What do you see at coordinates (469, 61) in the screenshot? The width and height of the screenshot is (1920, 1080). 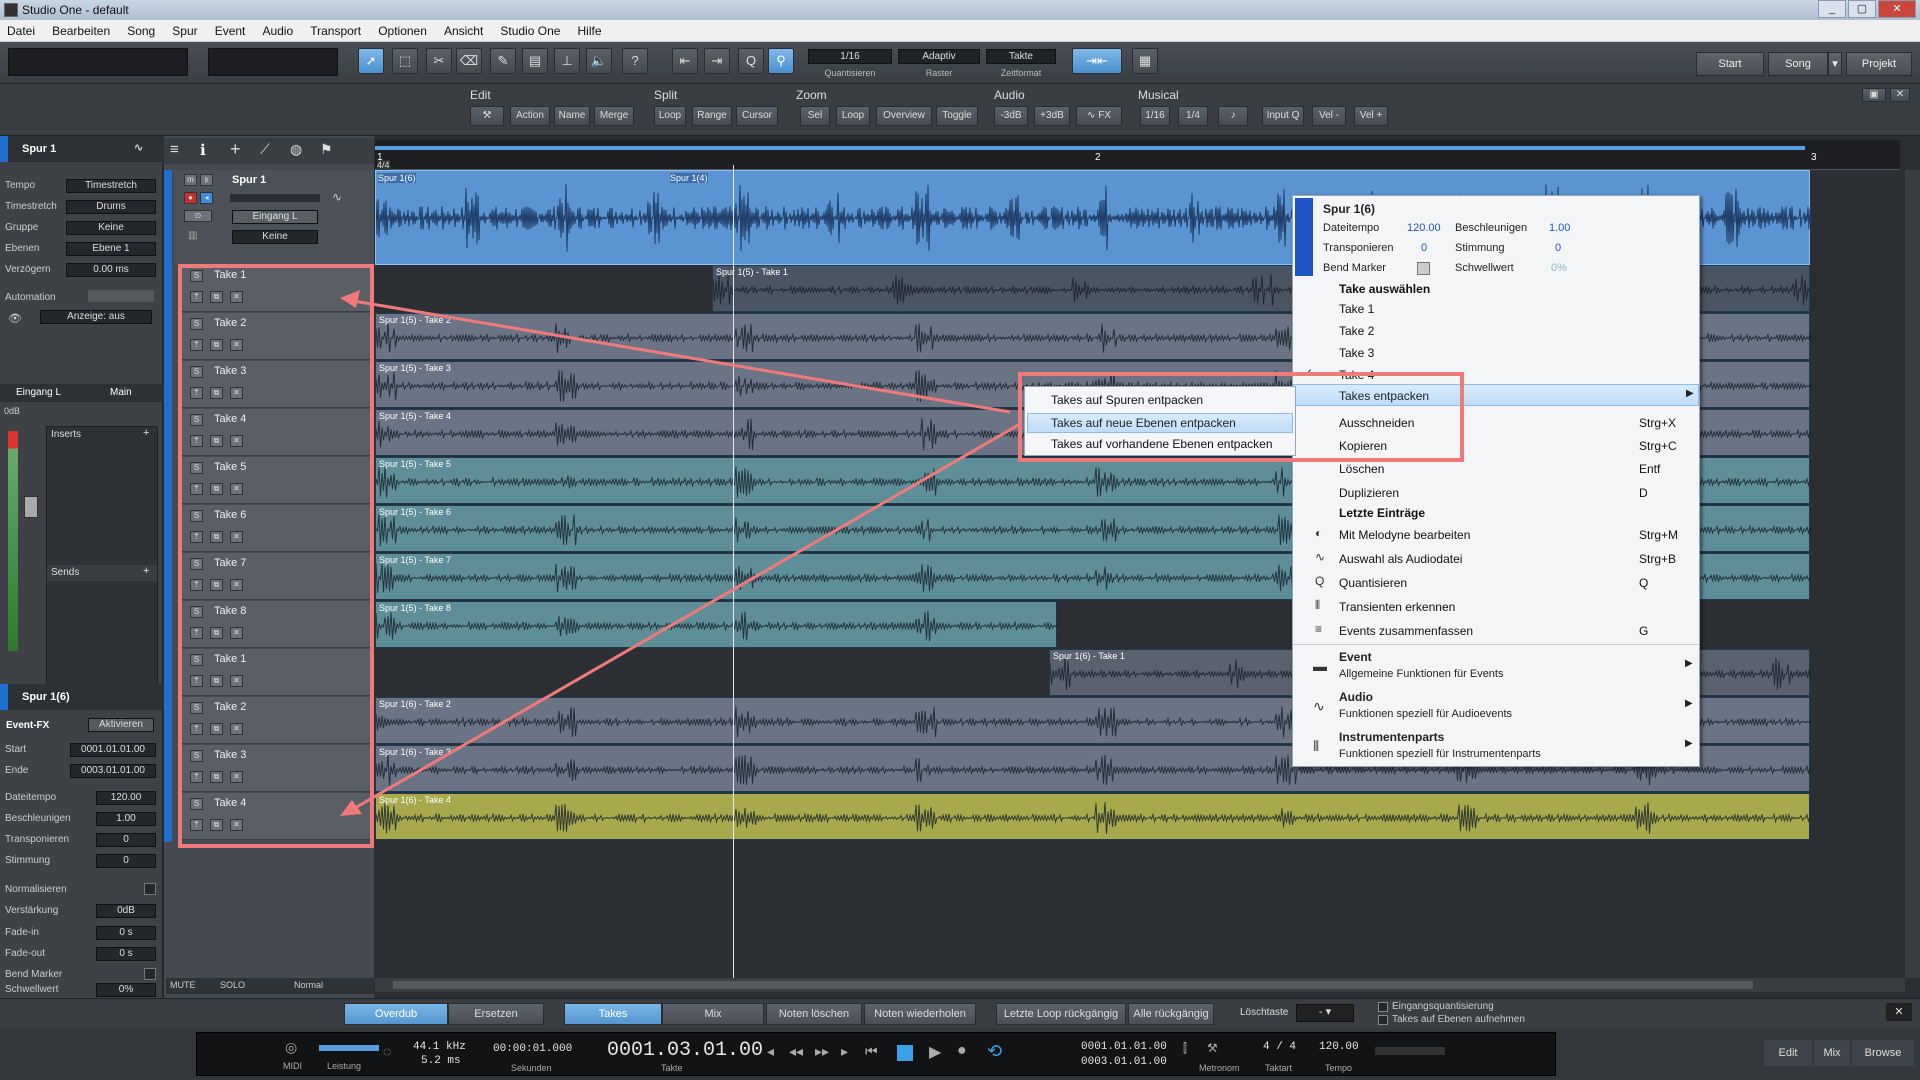 I see `eraser-tool-icon: ⌫` at bounding box center [469, 61].